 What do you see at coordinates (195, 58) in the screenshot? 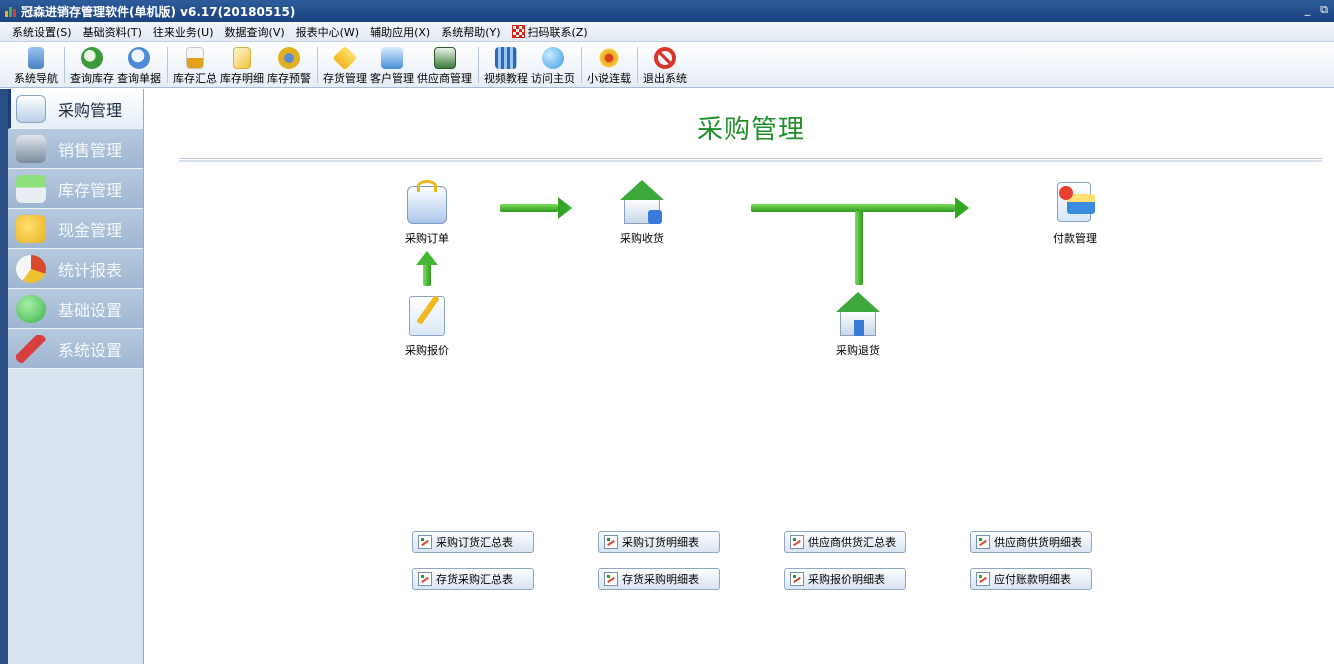
I see `stock-summary-icon` at bounding box center [195, 58].